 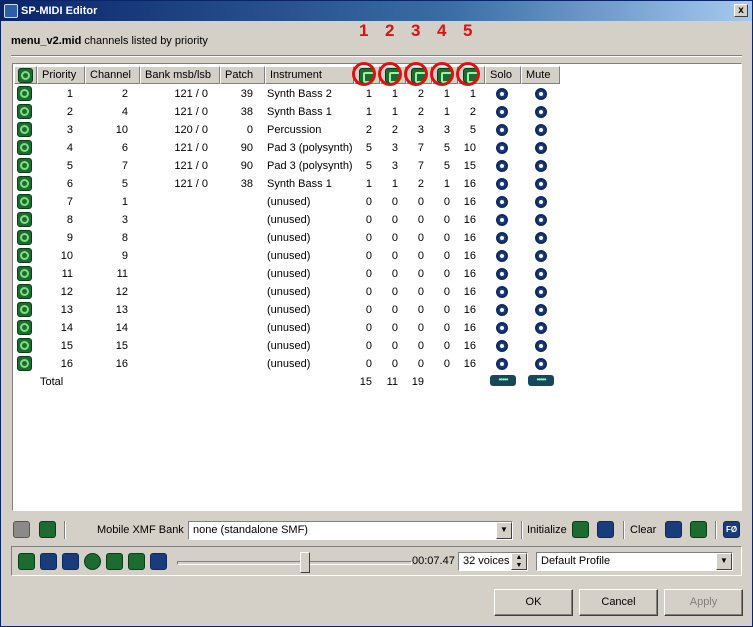 I want to click on record-icon, so click(x=114, y=561).